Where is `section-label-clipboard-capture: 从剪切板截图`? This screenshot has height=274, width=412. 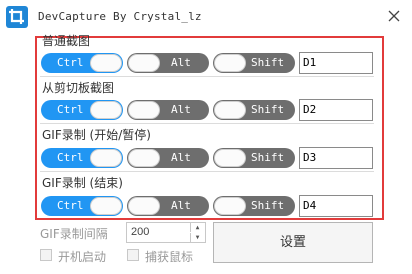
section-label-clipboard-capture: 从剪切板截图 is located at coordinates (78, 88).